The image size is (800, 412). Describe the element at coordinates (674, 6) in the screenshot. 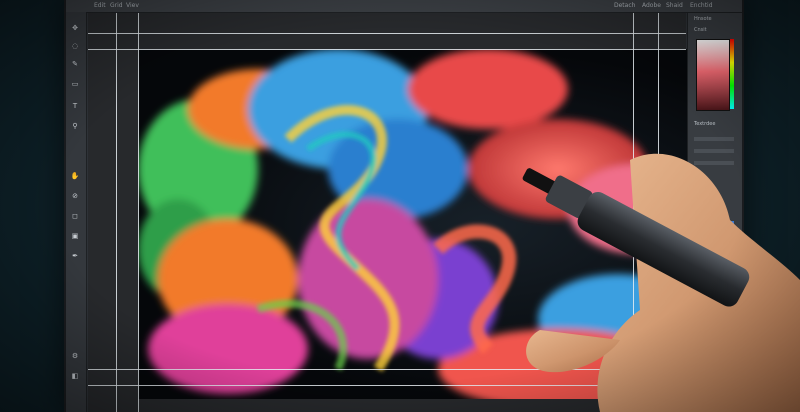

I see `menu-shaid: Shaid` at that location.